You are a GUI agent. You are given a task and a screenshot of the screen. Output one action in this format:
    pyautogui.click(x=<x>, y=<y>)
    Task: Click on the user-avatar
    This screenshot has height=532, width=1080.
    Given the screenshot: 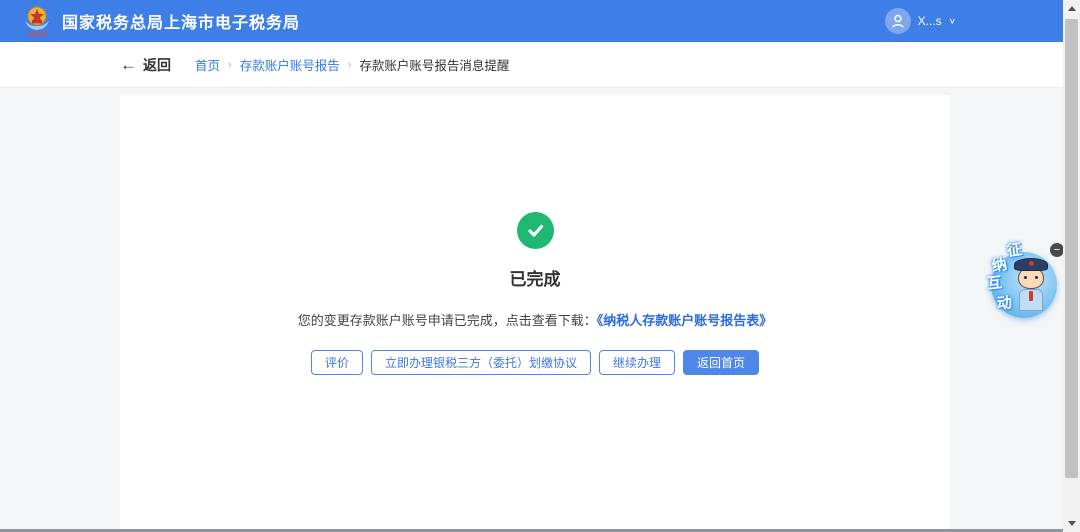 What is the action you would take?
    pyautogui.click(x=897, y=21)
    